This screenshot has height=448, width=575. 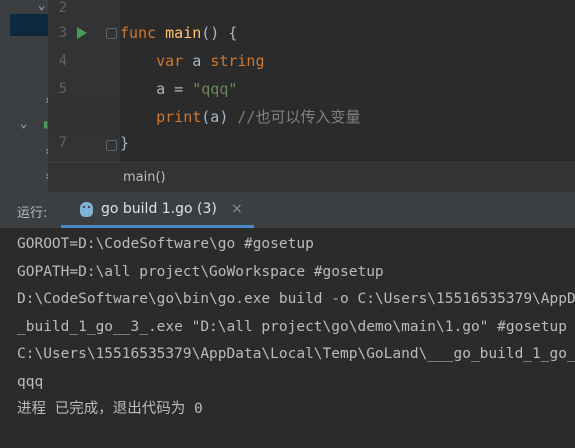 What do you see at coordinates (287, 210) in the screenshot?
I see `run-tool-window-header: 运行: go build 1.go (3) ×` at bounding box center [287, 210].